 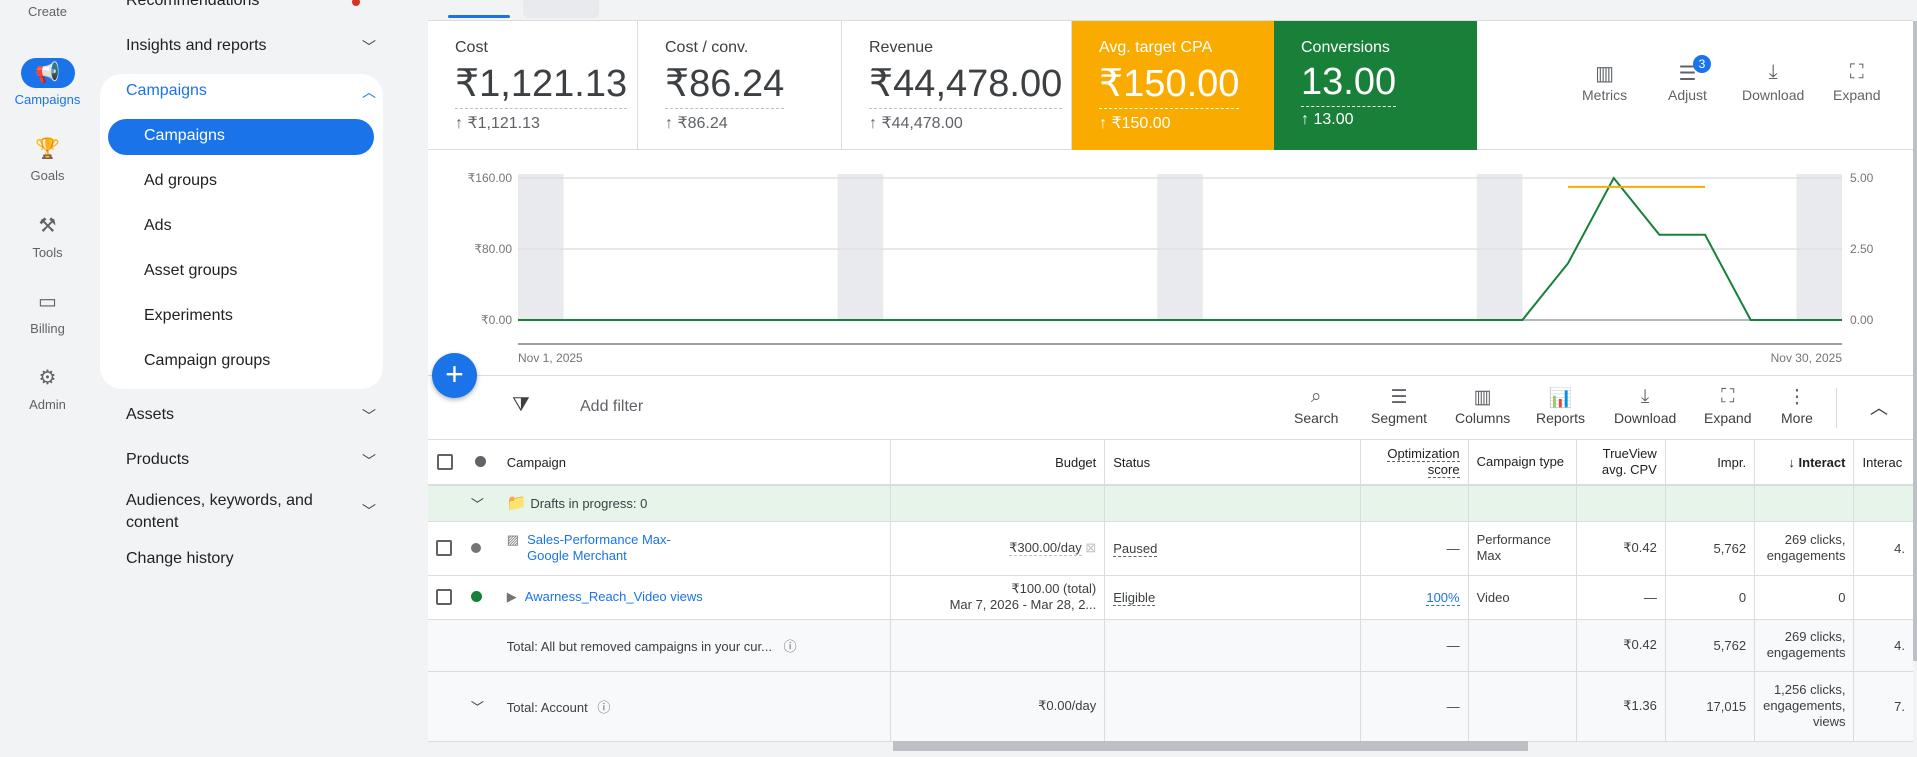 I want to click on interactions: 1,256 clicks, engagements, views, so click(x=1804, y=706).